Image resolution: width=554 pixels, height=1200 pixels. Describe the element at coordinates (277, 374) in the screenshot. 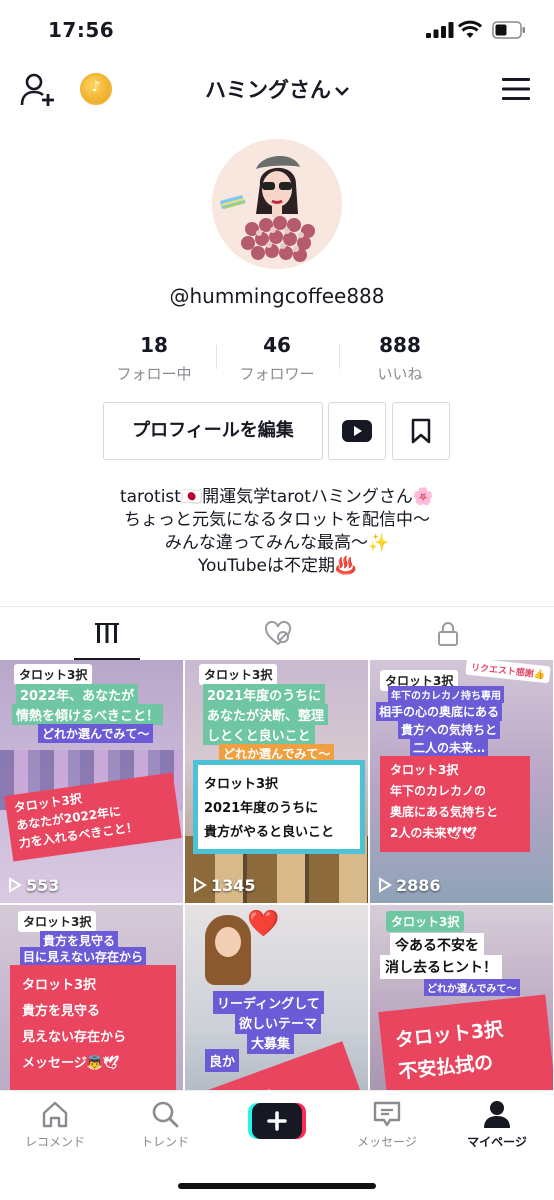

I see `followers-label: フォロワー` at that location.